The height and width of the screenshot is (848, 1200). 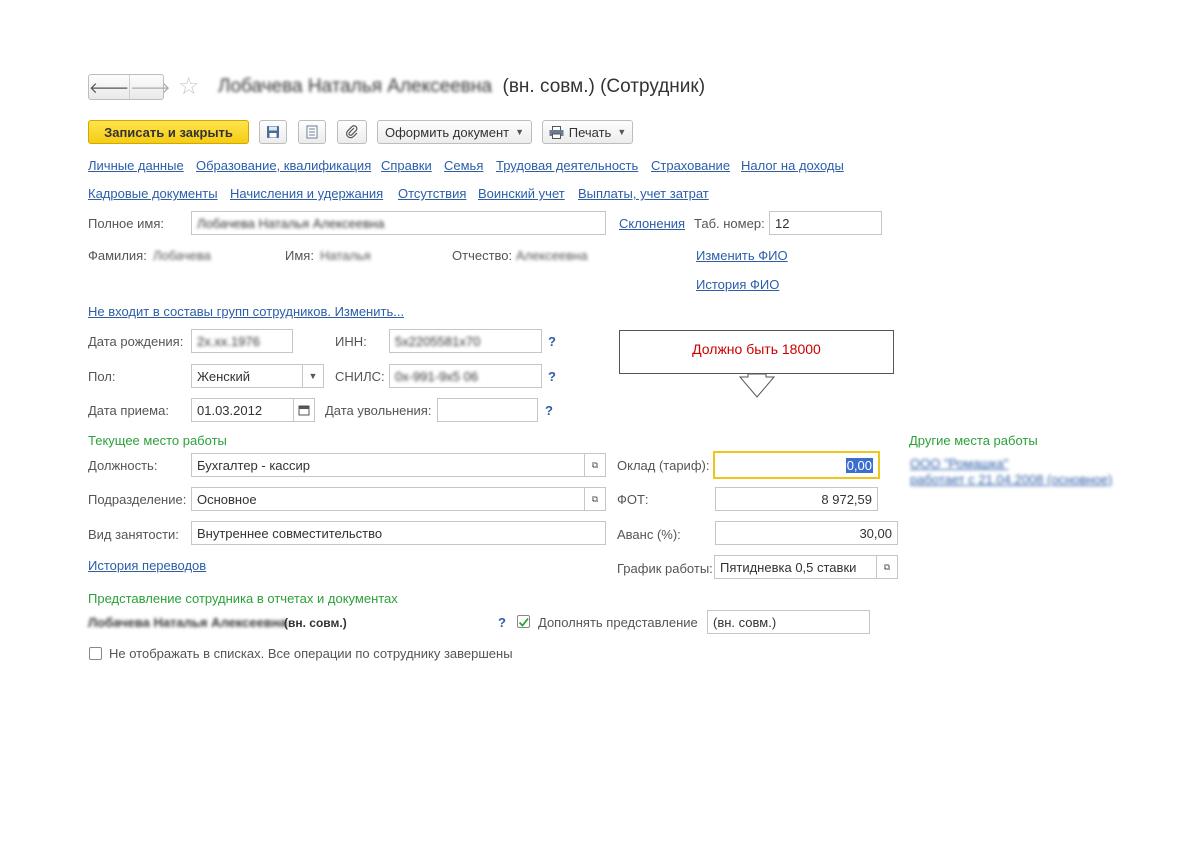 What do you see at coordinates (973, 440) in the screenshot?
I see `other-work-section-title: Другие места работы` at bounding box center [973, 440].